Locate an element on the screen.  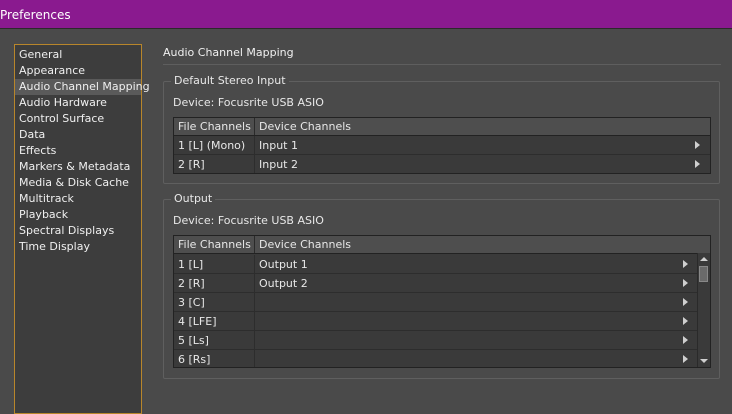
window-title: Preferences is located at coordinates (35, 15).